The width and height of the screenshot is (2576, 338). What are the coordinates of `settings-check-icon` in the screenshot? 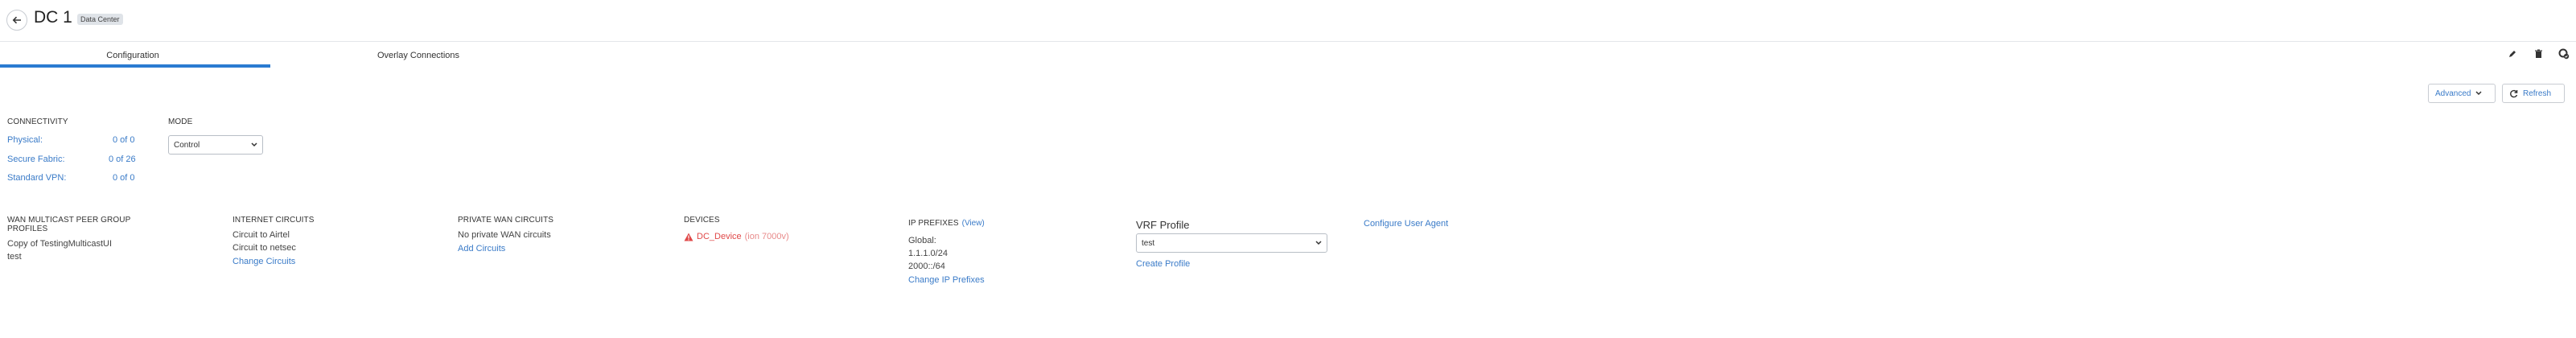 It's located at (2564, 54).